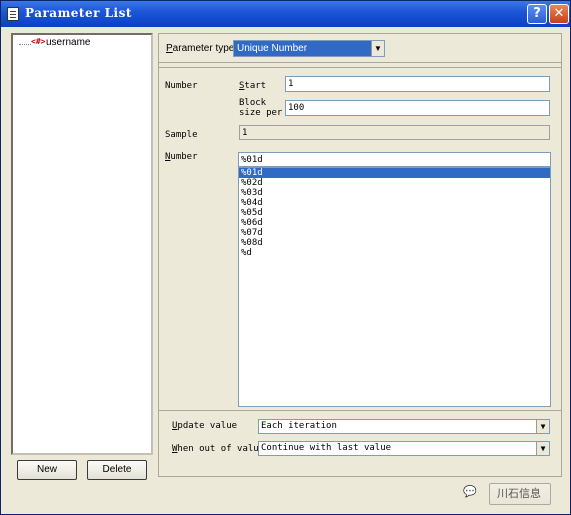  I want to click on list-item: %02d, so click(394, 183).